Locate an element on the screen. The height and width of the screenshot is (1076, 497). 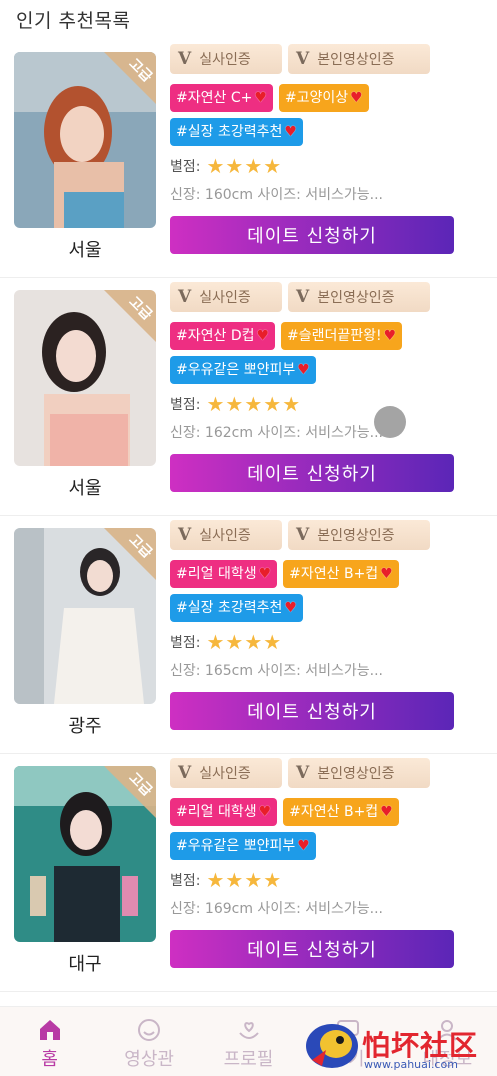
tab-home: 홈 is located at coordinates (49, 1041).